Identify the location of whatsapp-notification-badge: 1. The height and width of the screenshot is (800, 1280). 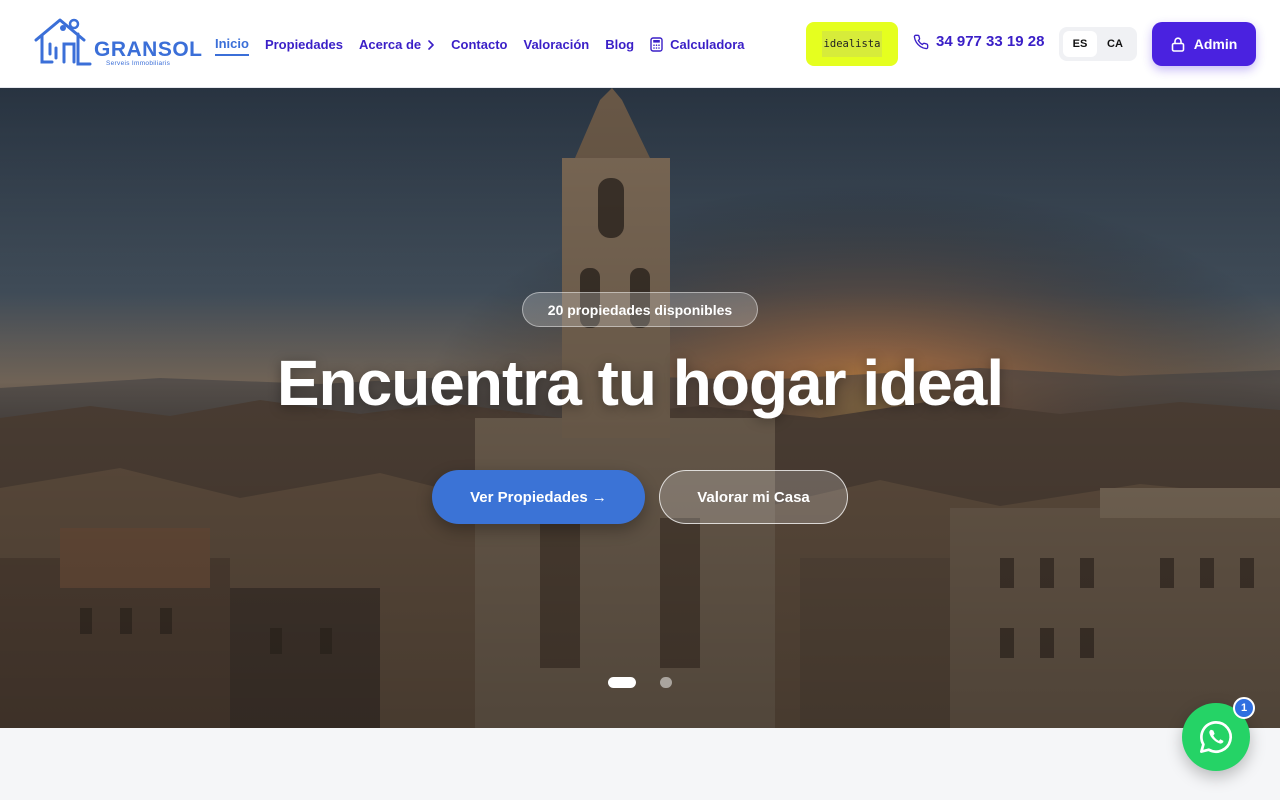
(1244, 708).